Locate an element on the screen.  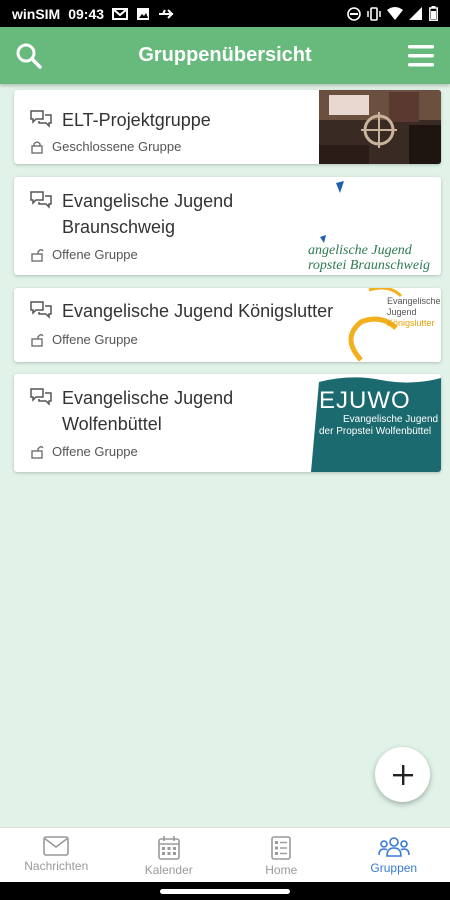
home-list-icon is located at coordinates (281, 848).